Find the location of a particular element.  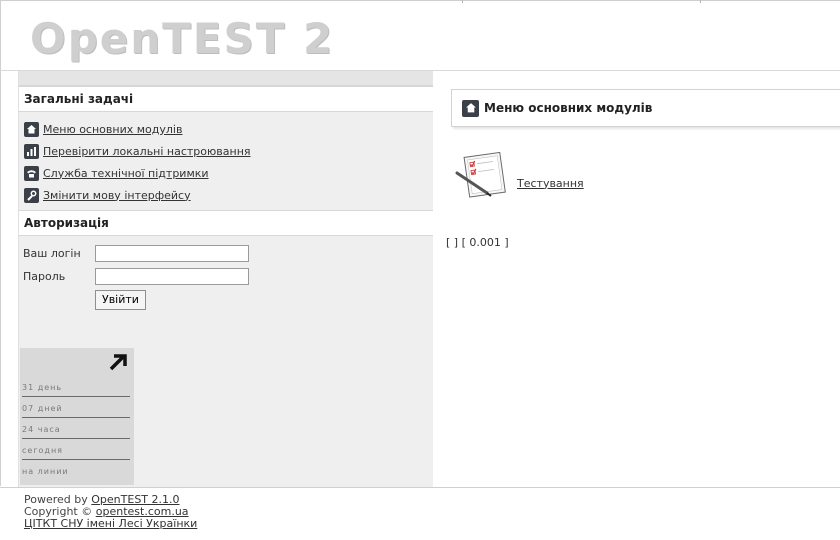

login-row: Ваш логін is located at coordinates (228, 253).